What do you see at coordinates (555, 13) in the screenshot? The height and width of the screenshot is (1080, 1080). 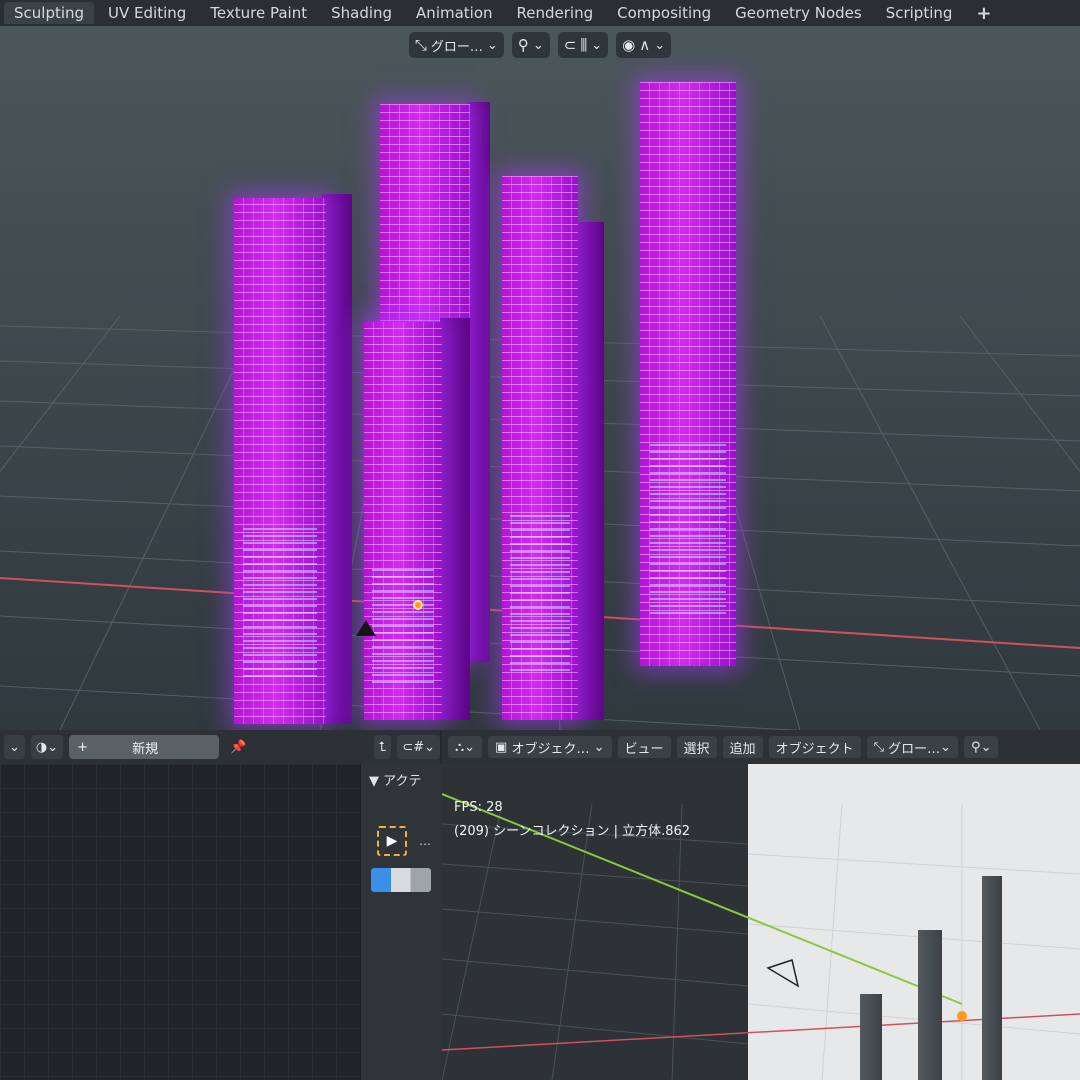 I see `tab-rendering: Rendering` at bounding box center [555, 13].